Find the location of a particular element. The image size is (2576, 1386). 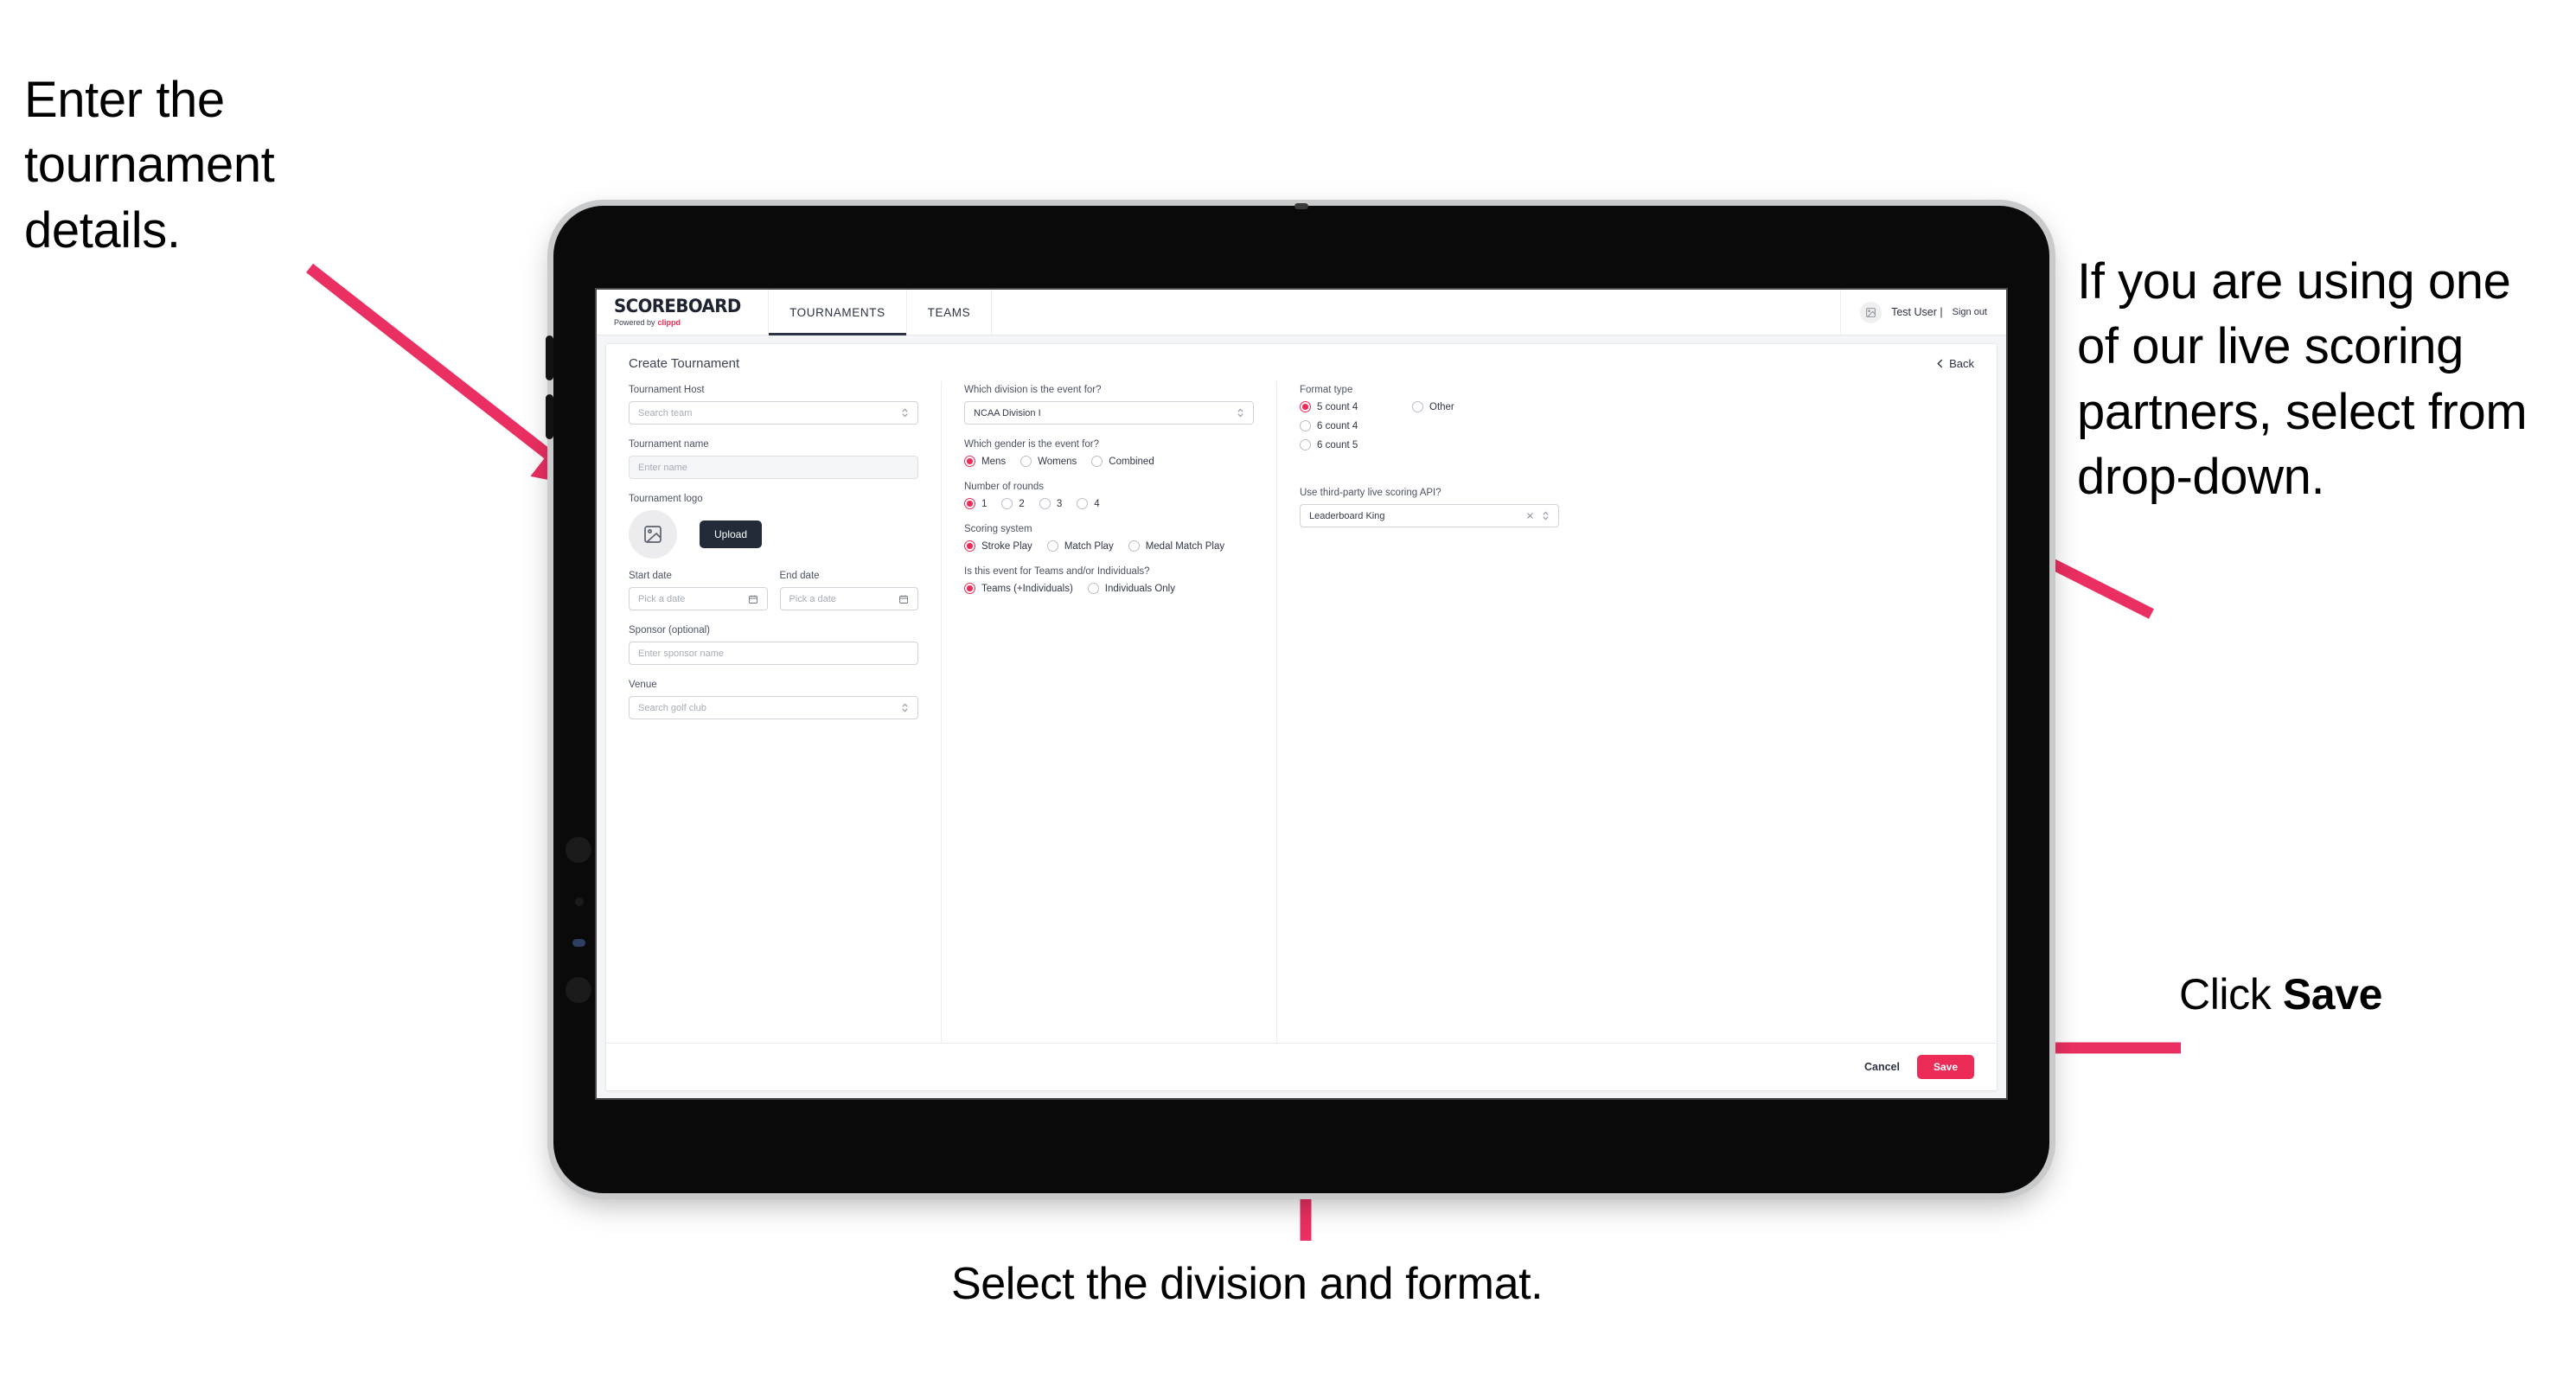

venue-select: Search golf club is located at coordinates (774, 708).